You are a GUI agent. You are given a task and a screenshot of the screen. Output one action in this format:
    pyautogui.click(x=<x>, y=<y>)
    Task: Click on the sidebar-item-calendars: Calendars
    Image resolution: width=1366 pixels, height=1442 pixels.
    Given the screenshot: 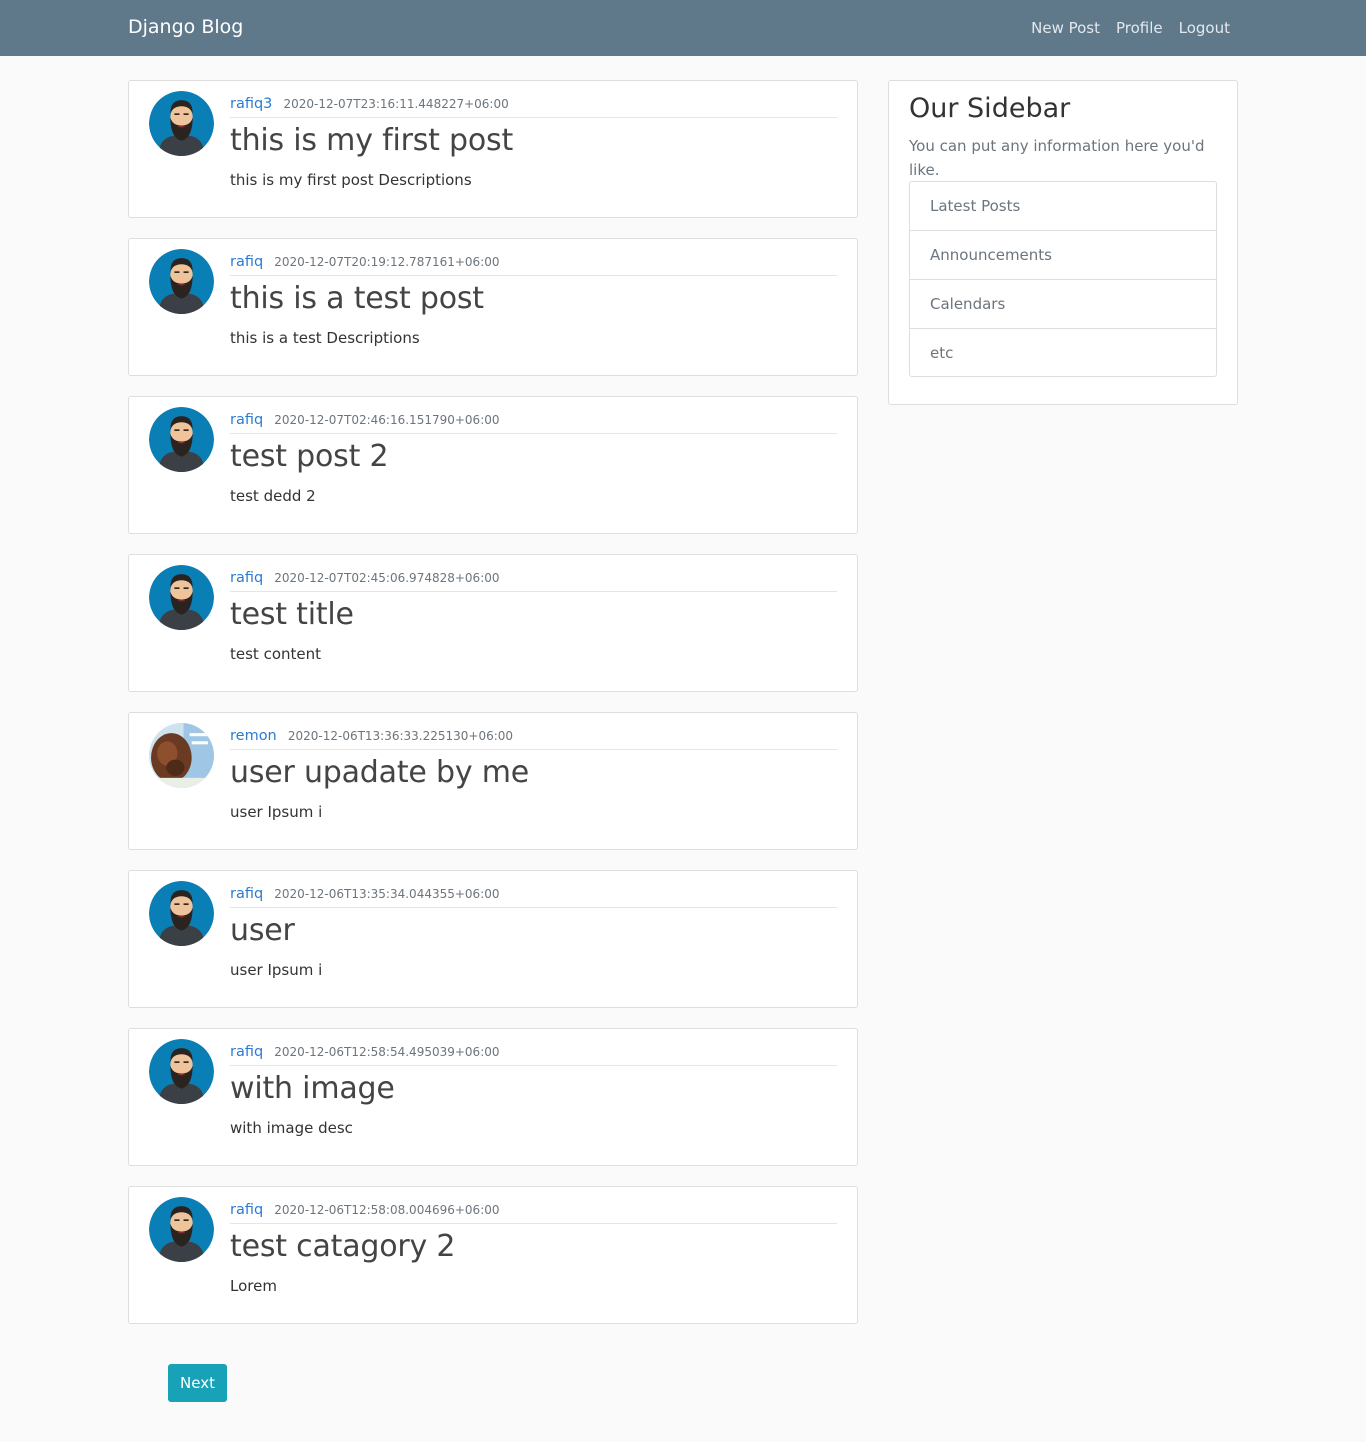 What is the action you would take?
    pyautogui.click(x=1063, y=304)
    